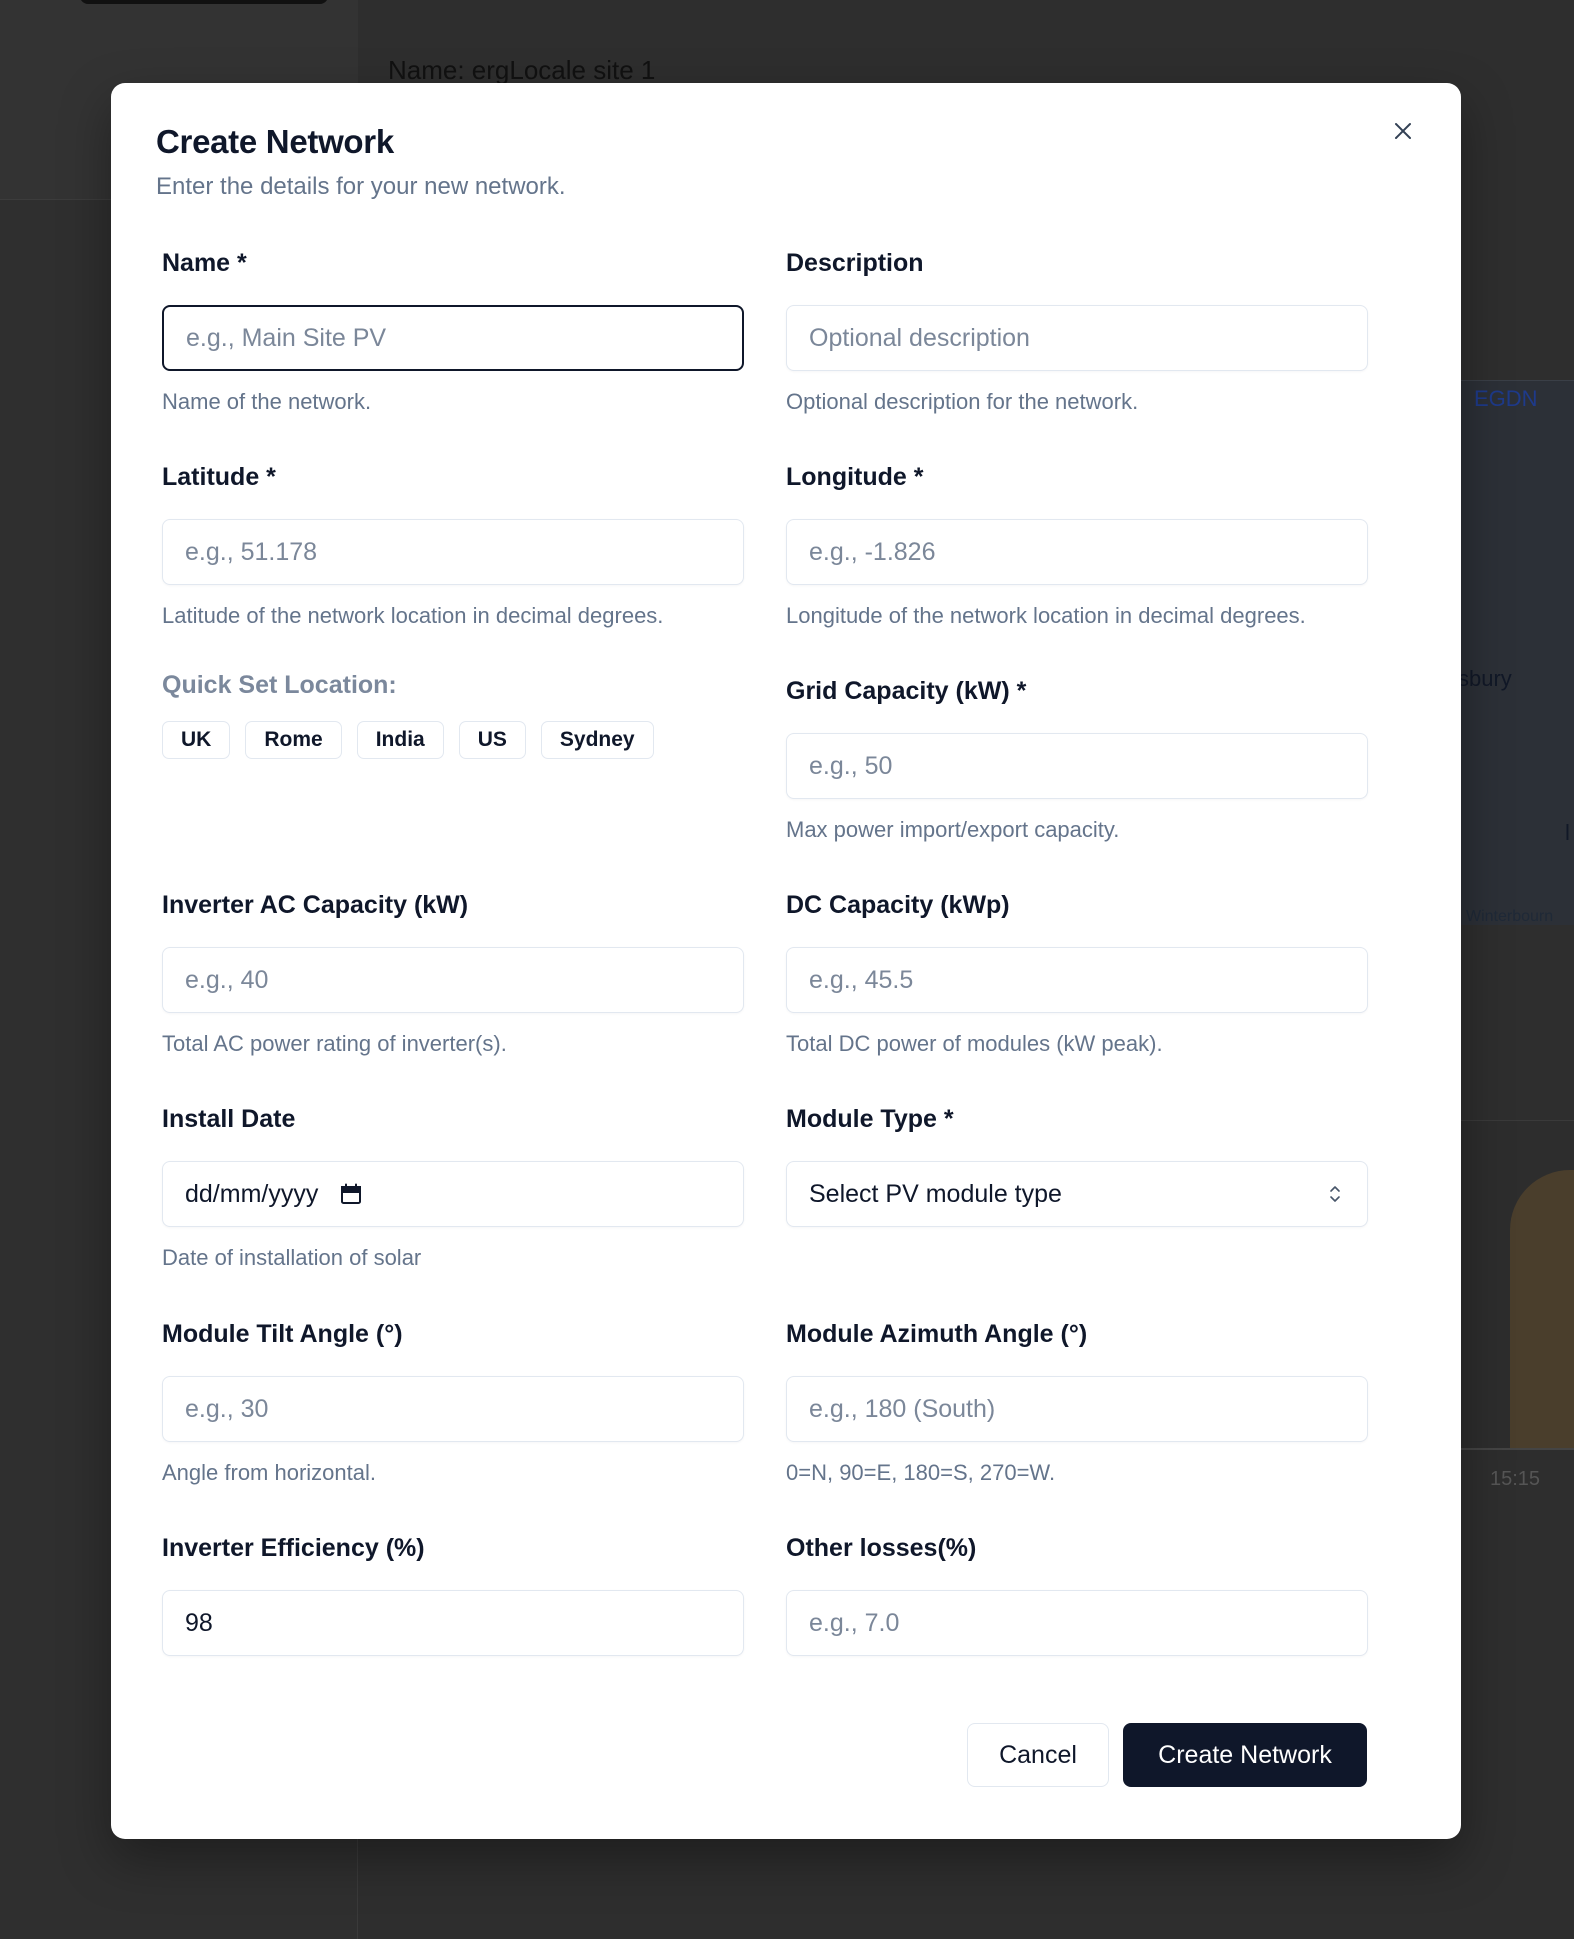  I want to click on name-help: Name of the network., so click(267, 401).